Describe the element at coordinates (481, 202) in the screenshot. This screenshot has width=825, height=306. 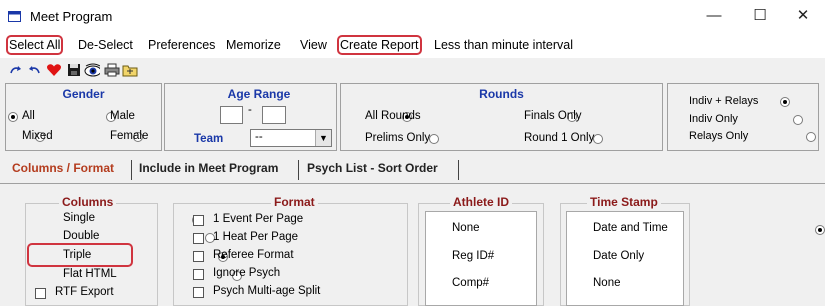
I see `athlete-id-title: Athlete ID` at that location.